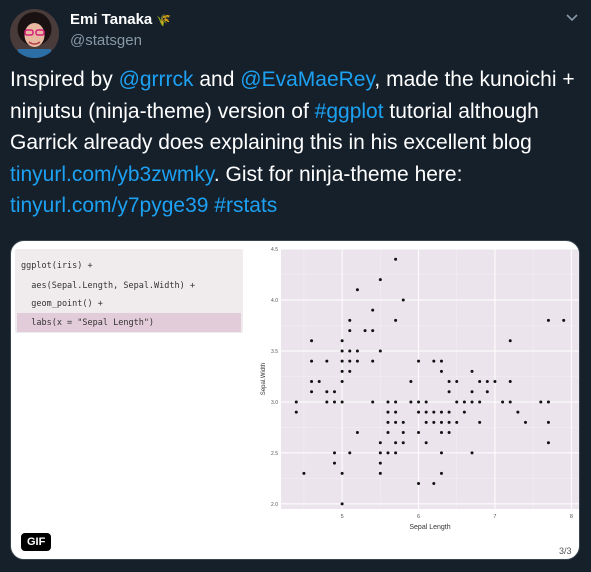  Describe the element at coordinates (457, 517) in the screenshot. I see `x-axis-ticks: 5 6 7 8` at that location.